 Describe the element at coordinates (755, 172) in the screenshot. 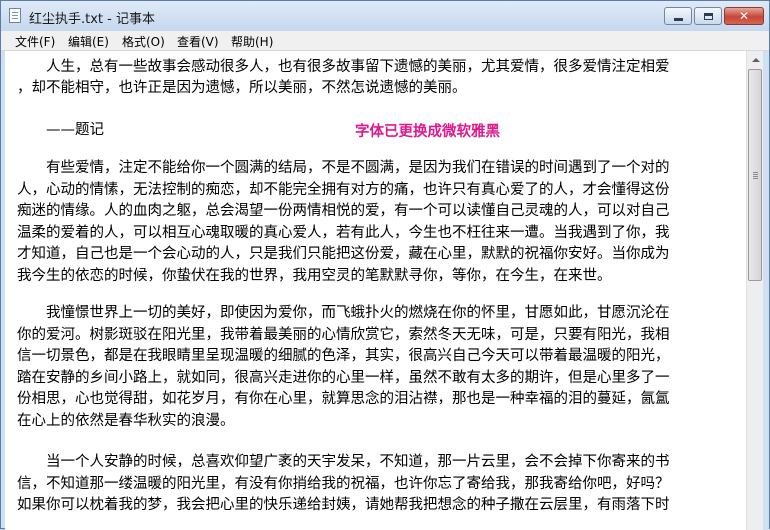

I see `grip-icon` at that location.